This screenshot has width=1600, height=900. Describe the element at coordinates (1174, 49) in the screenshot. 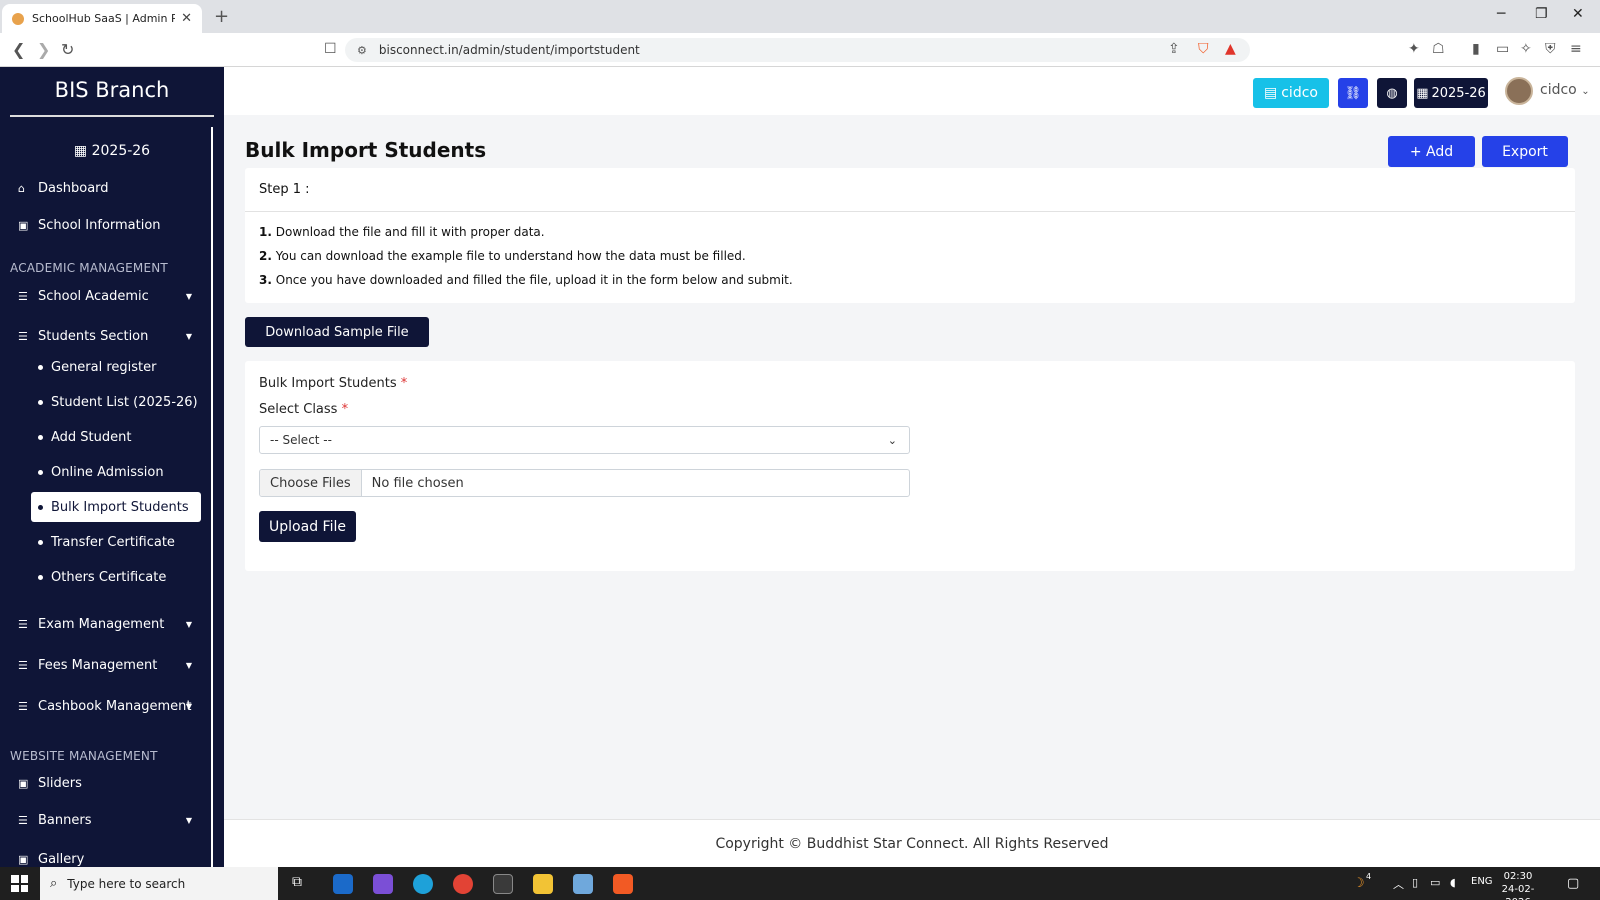

I see `share-icon: ⇪` at that location.